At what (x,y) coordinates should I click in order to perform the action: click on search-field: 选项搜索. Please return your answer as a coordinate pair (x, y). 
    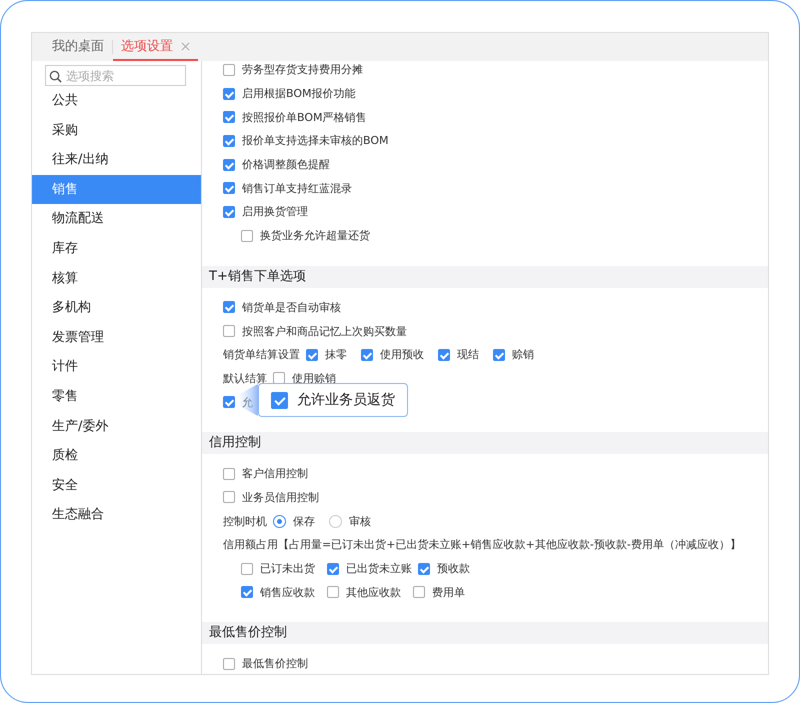
    Looking at the image, I should click on (115, 75).